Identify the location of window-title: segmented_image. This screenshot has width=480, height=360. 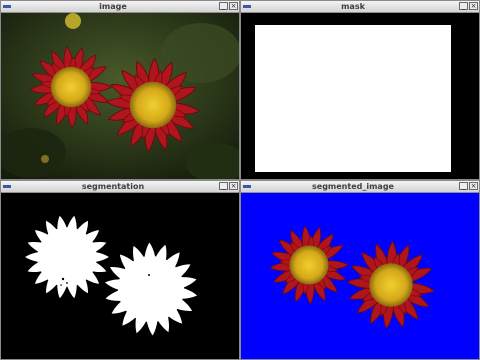
(353, 186).